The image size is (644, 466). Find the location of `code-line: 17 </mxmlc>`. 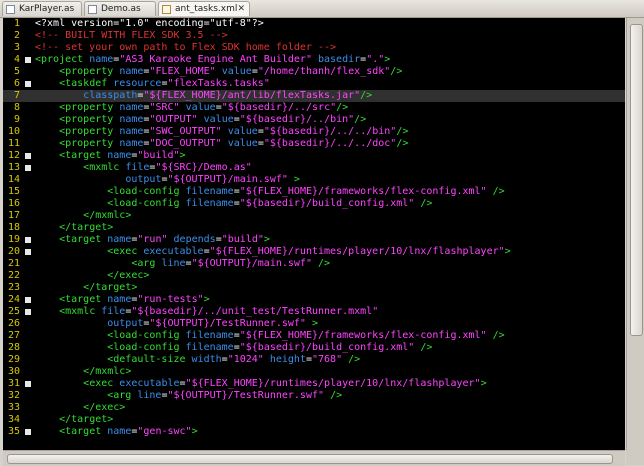

code-line: 17 </mxmlc> is located at coordinates (314, 216).